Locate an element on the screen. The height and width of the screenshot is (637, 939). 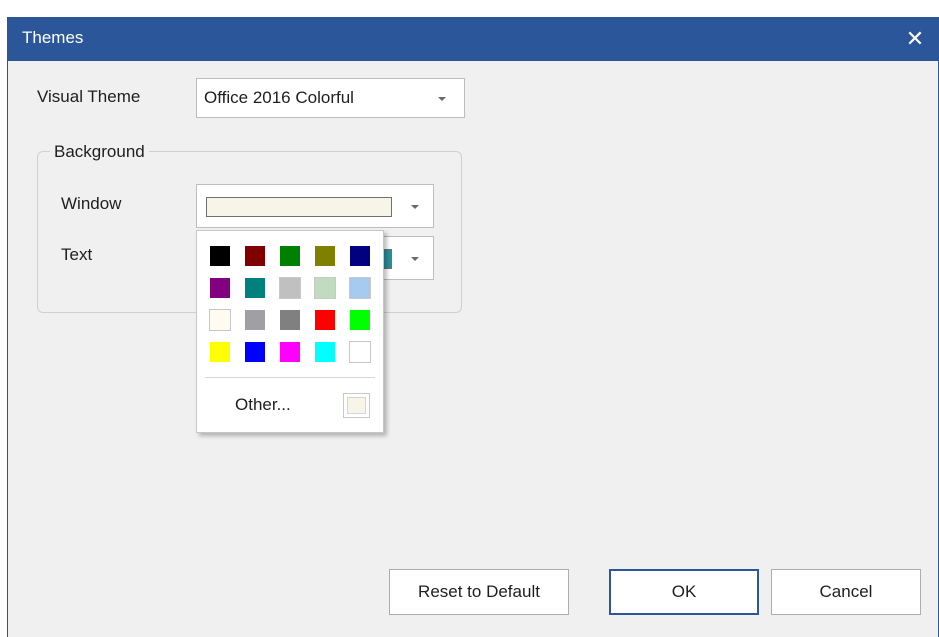
text-color-label: Text is located at coordinates (77, 254).